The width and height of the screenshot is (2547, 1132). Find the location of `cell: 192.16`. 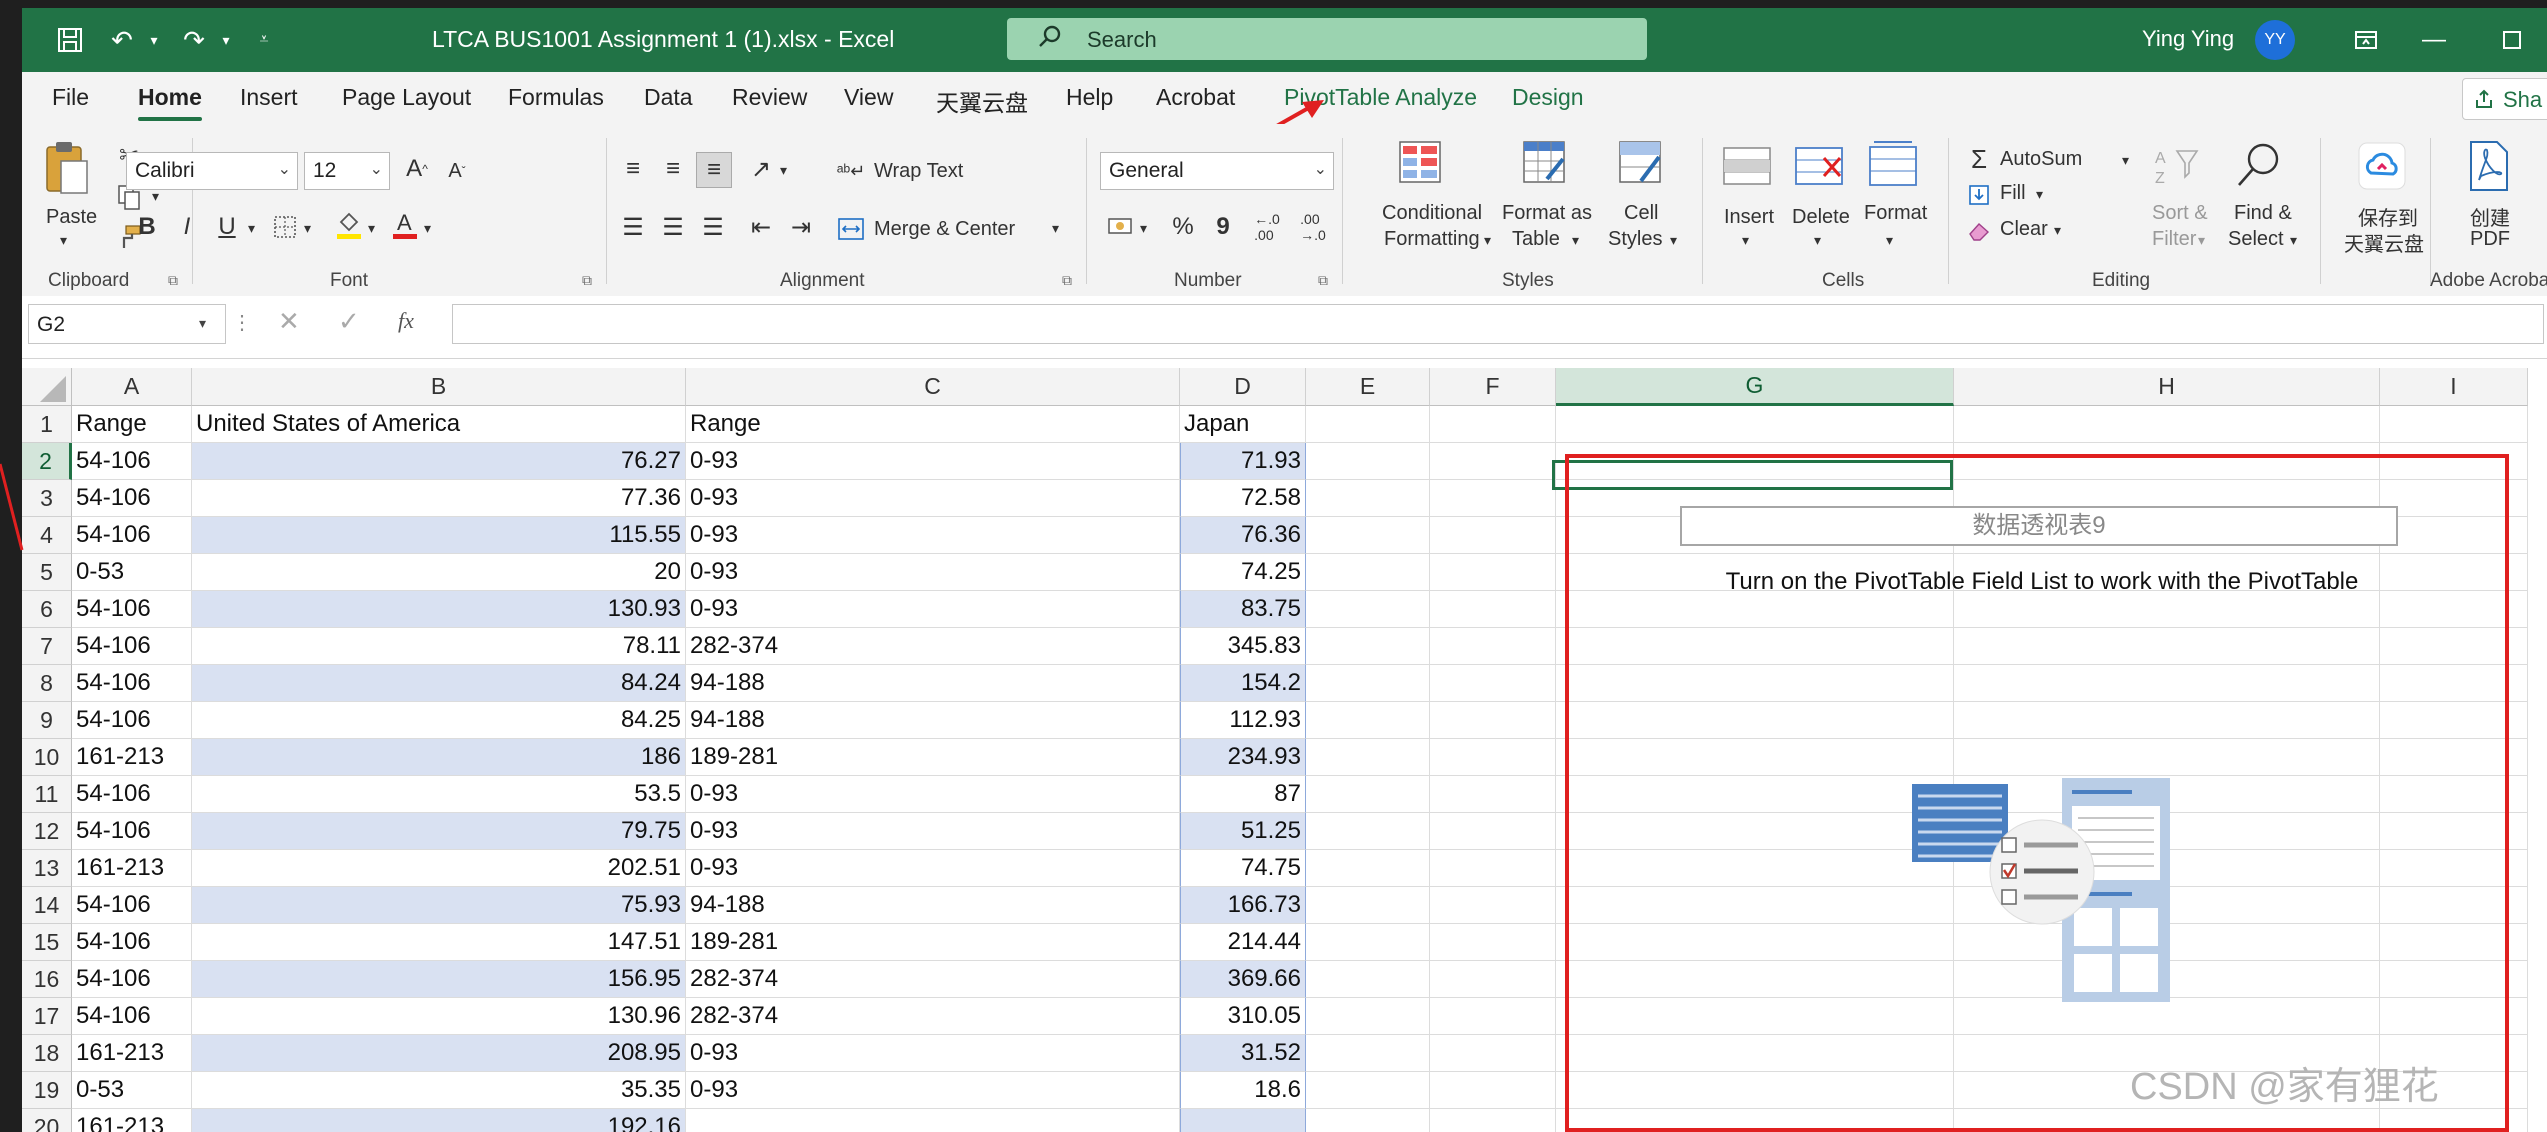

cell: 192.16 is located at coordinates (439, 1120).